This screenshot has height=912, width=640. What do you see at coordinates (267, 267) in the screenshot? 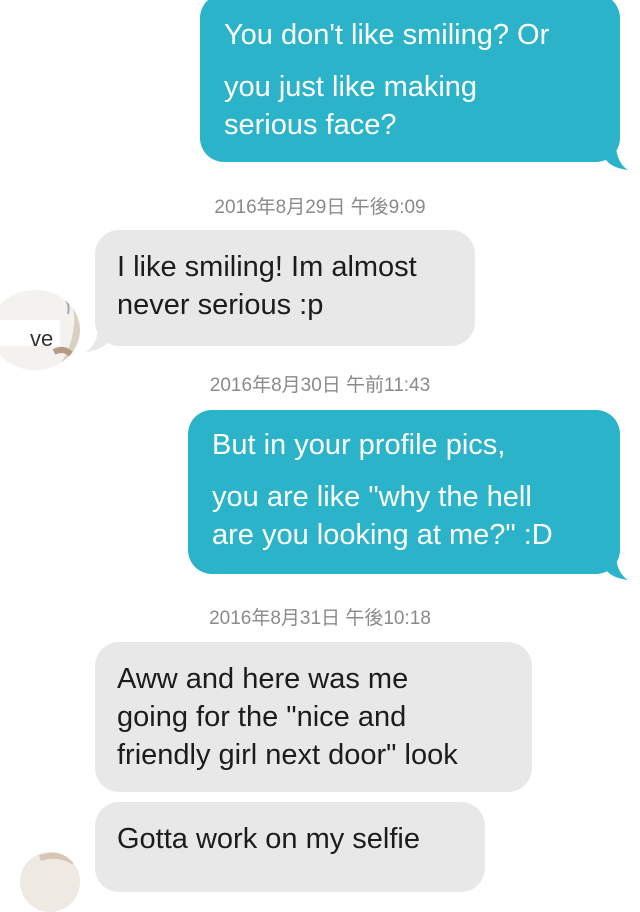
I see `message-text-line: I like smiling! Im almost` at bounding box center [267, 267].